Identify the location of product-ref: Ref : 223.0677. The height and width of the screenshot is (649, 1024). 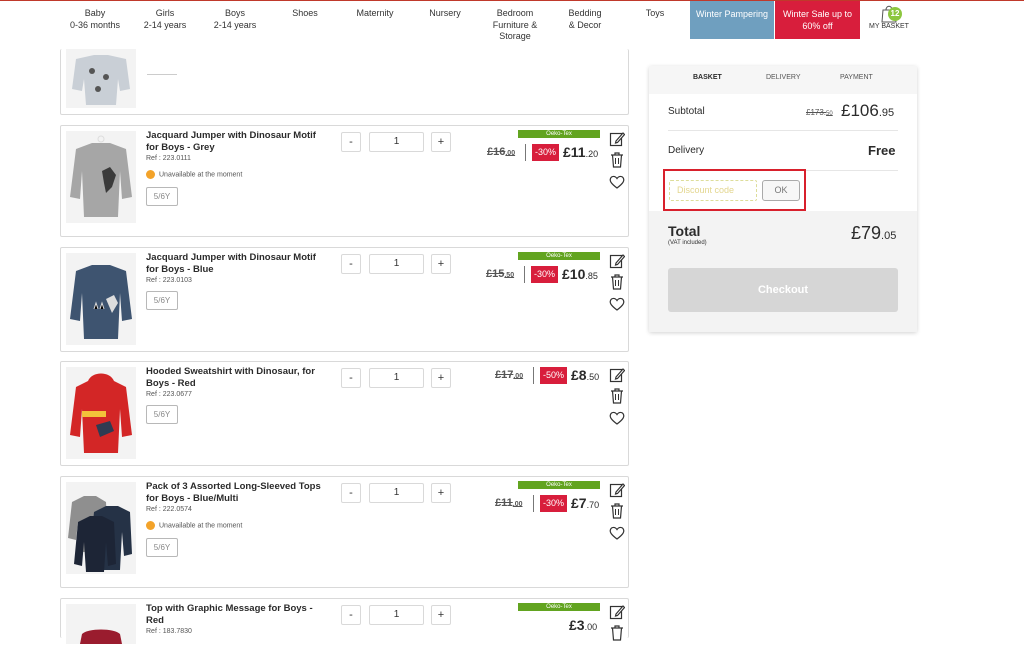
(169, 394).